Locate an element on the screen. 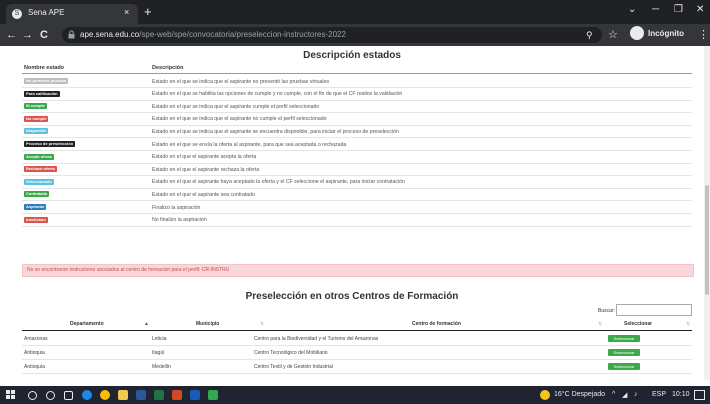  tab-title: Sena APE is located at coordinates (46, 12).